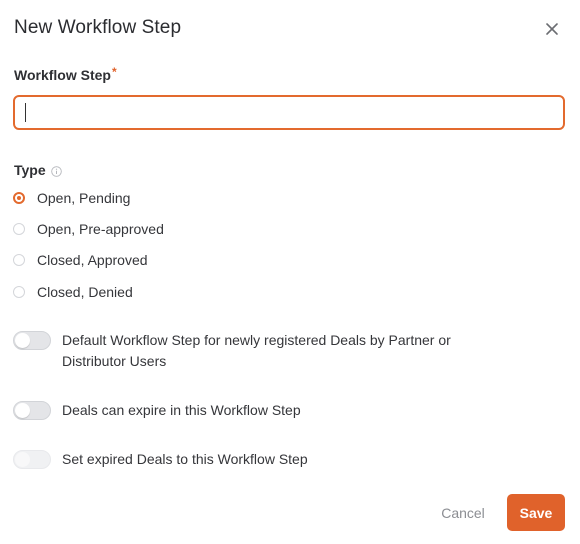 This screenshot has width=580, height=544. I want to click on toggle-row-deals-expire: Deals can expire in this Workflow Step, so click(157, 411).